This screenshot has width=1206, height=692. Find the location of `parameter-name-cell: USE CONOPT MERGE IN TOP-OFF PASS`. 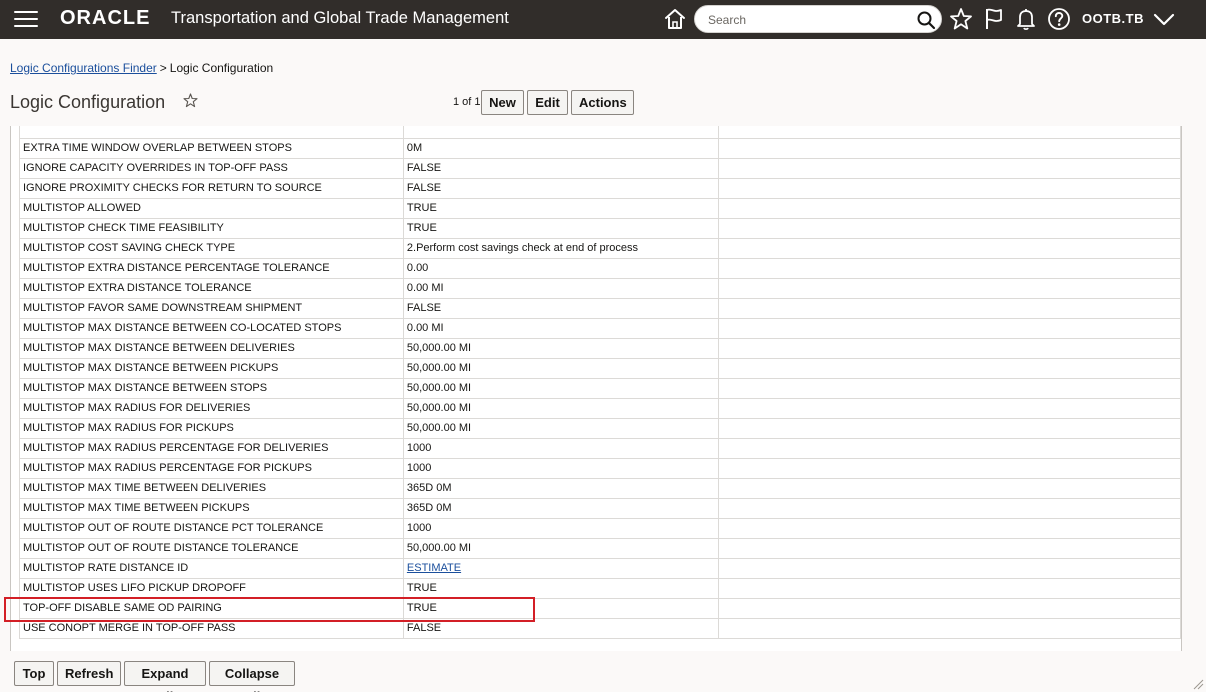

parameter-name-cell: USE CONOPT MERGE IN TOP-OFF PASS is located at coordinates (211, 628).